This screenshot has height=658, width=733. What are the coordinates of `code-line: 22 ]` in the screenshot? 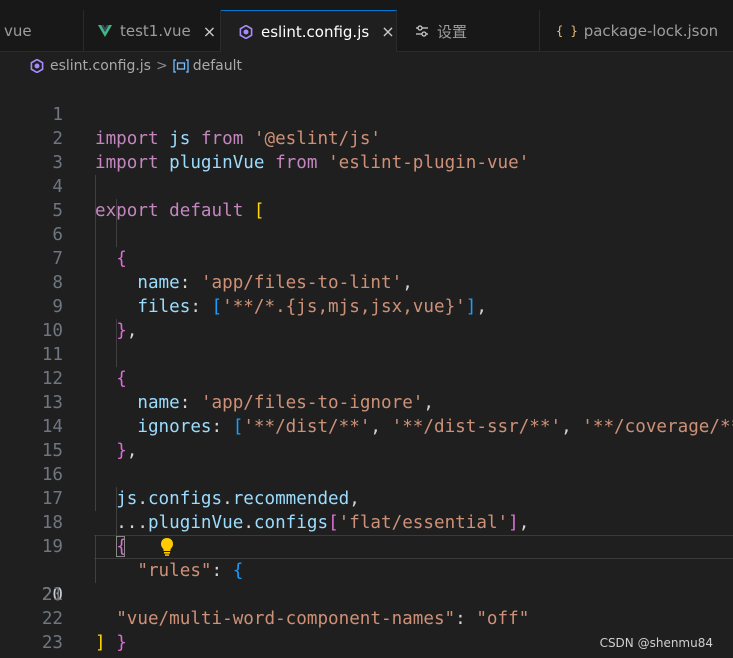 It's located at (366, 618).